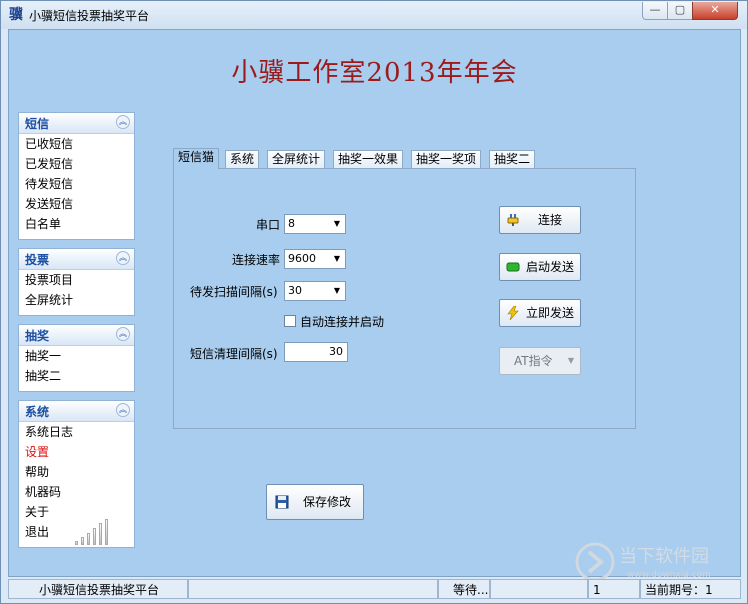 This screenshot has width=748, height=604. What do you see at coordinates (76, 204) in the screenshot?
I see `sidebar-item-send-sms: 发送短信` at bounding box center [76, 204].